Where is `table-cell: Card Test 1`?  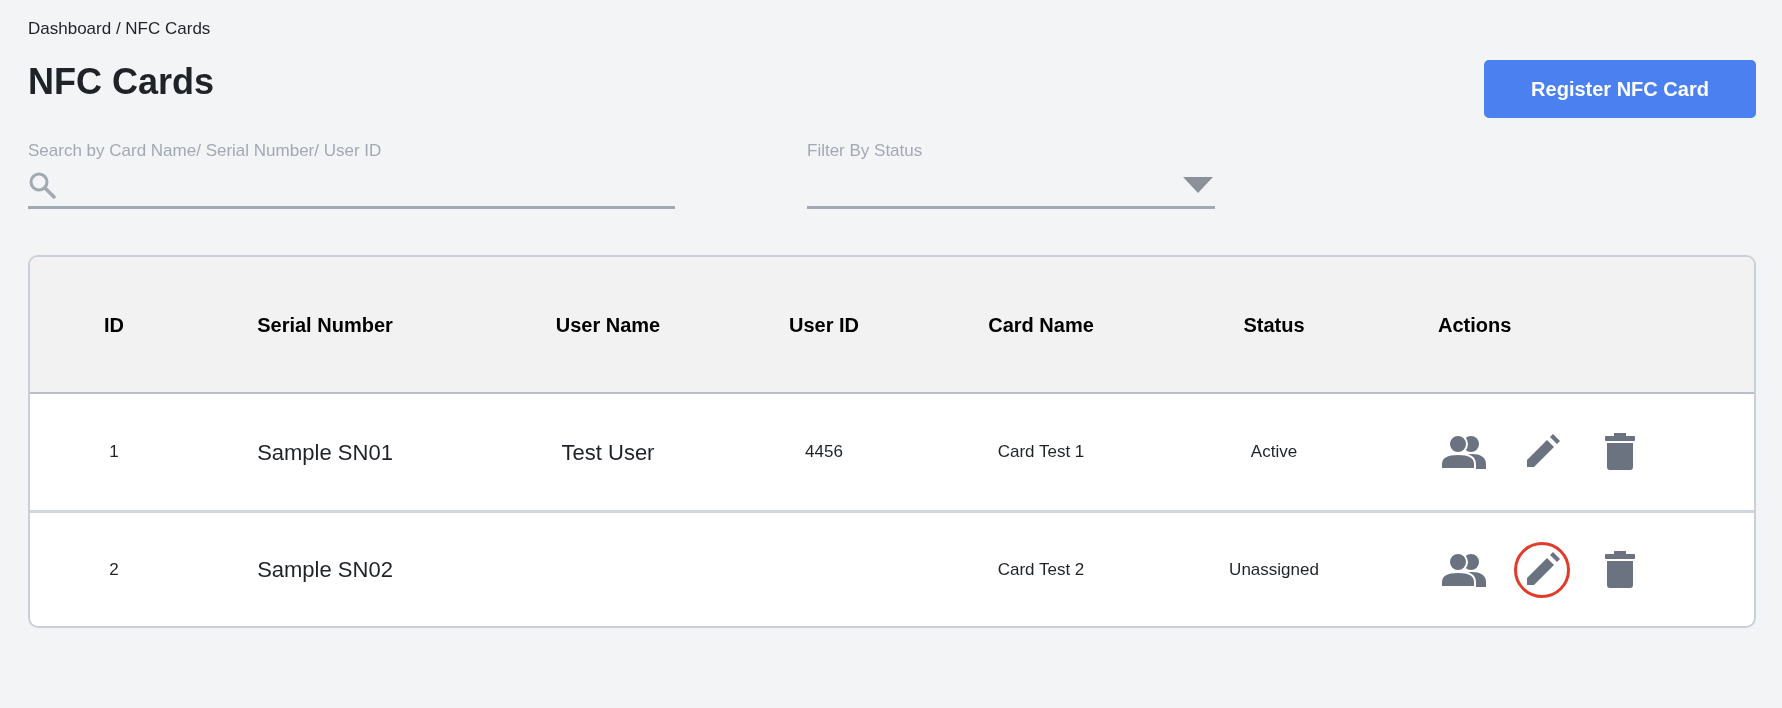 table-cell: Card Test 1 is located at coordinates (1041, 452).